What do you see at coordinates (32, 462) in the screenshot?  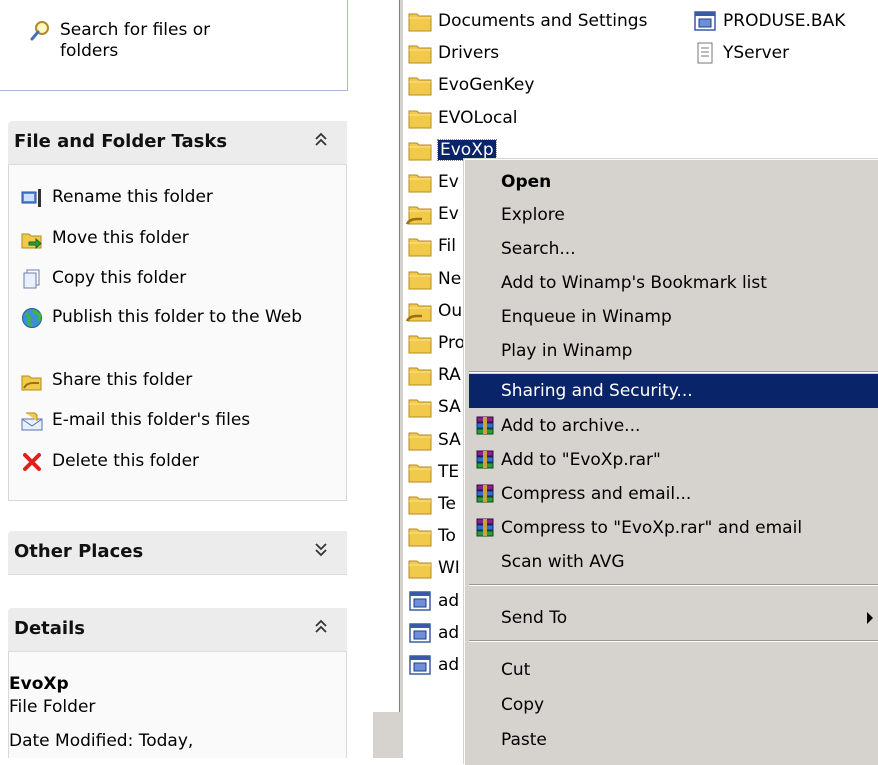 I see `delete-icon` at bounding box center [32, 462].